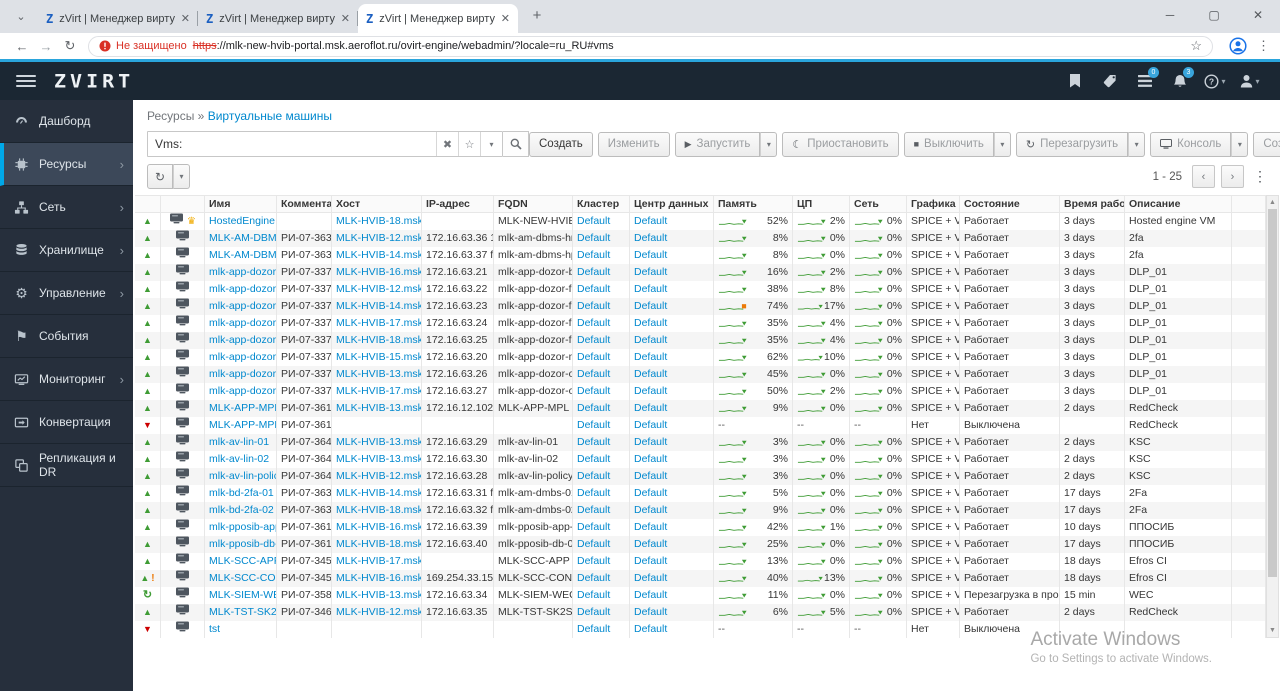 The width and height of the screenshot is (1280, 691). I want to click on sidebar-item-replication: Репликация и DR, so click(66, 465).